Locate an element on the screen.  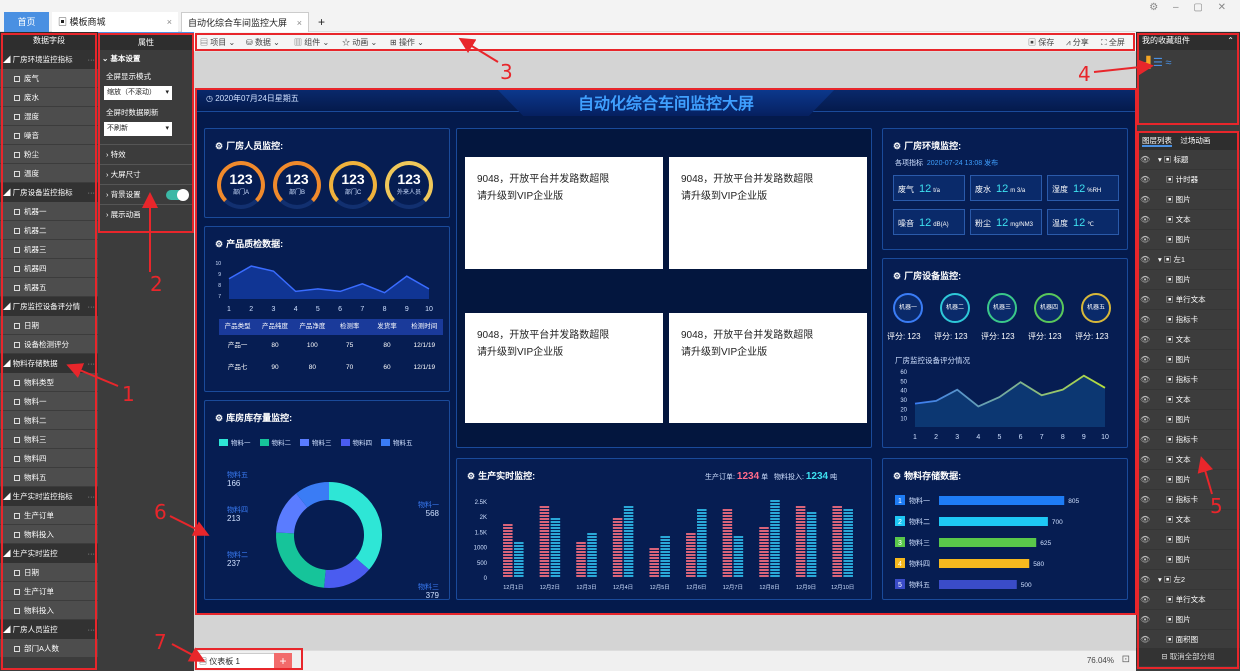
basic-settings: ⌄ 基本设置 is located at coordinates (146, 59).